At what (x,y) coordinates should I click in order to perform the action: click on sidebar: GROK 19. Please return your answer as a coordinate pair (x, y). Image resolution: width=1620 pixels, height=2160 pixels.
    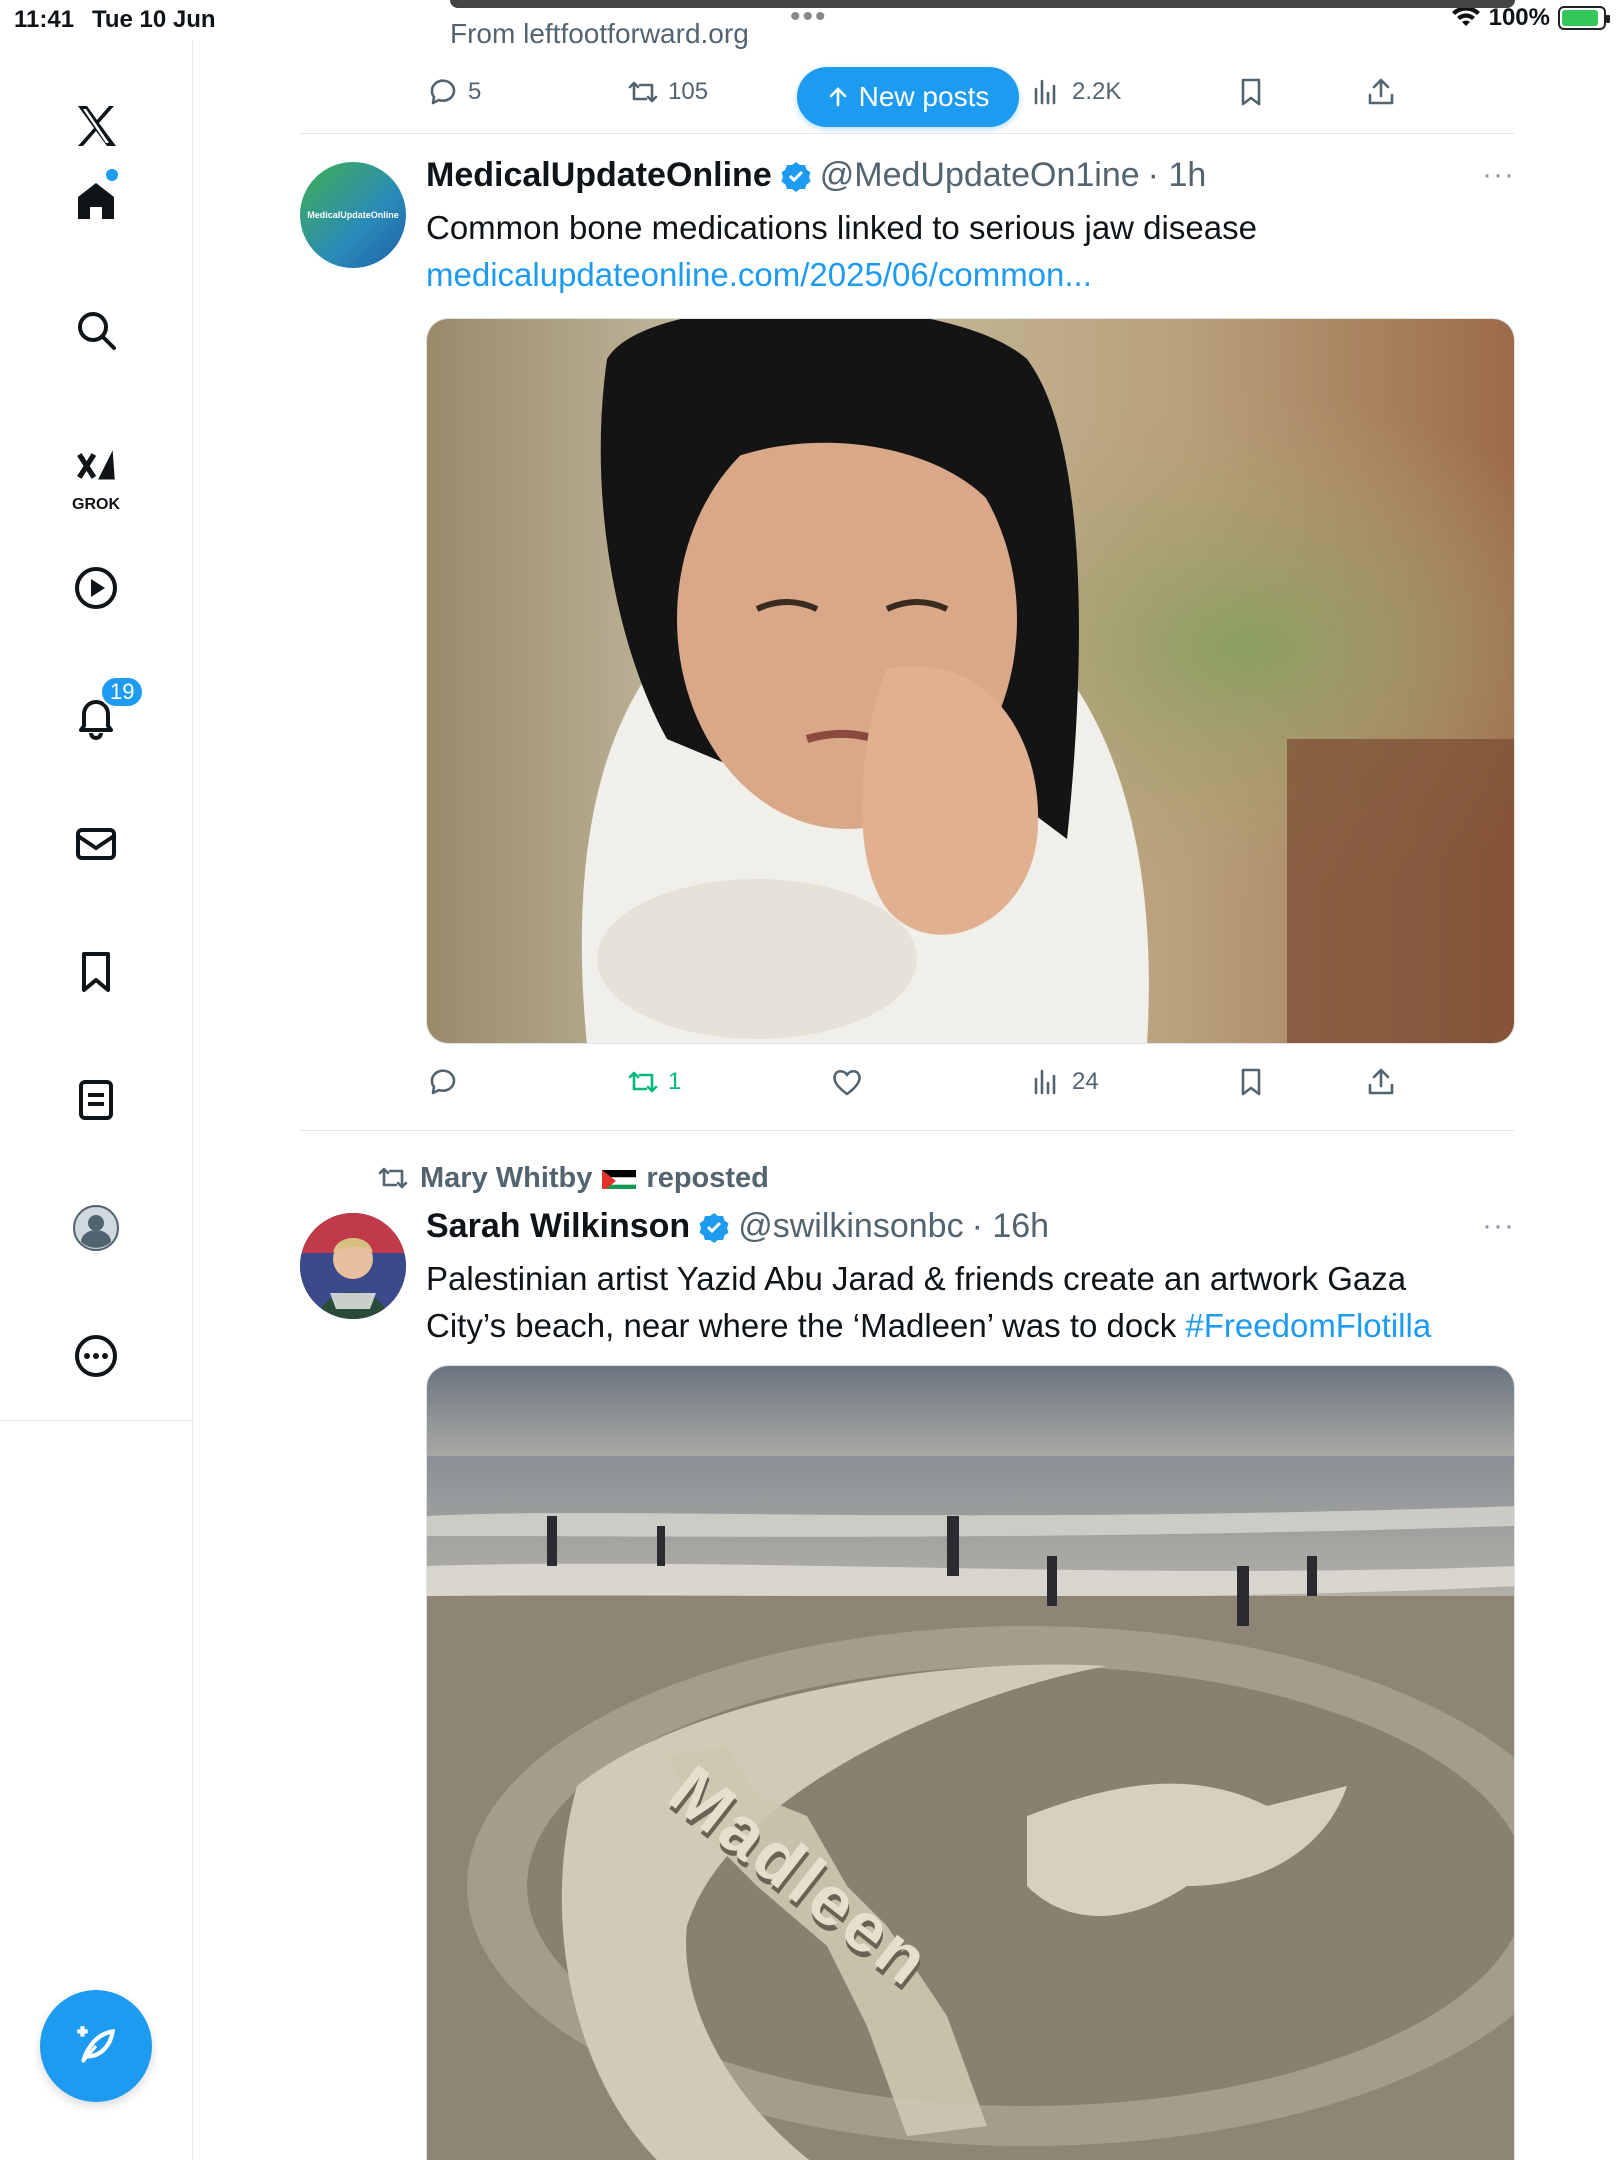
    Looking at the image, I should click on (96, 1100).